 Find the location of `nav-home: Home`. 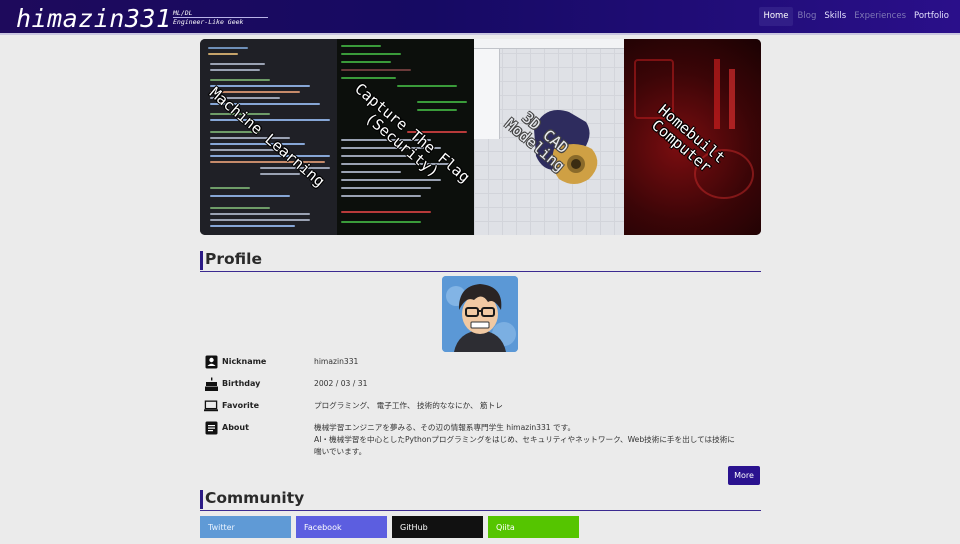

nav-home: Home is located at coordinates (776, 16).